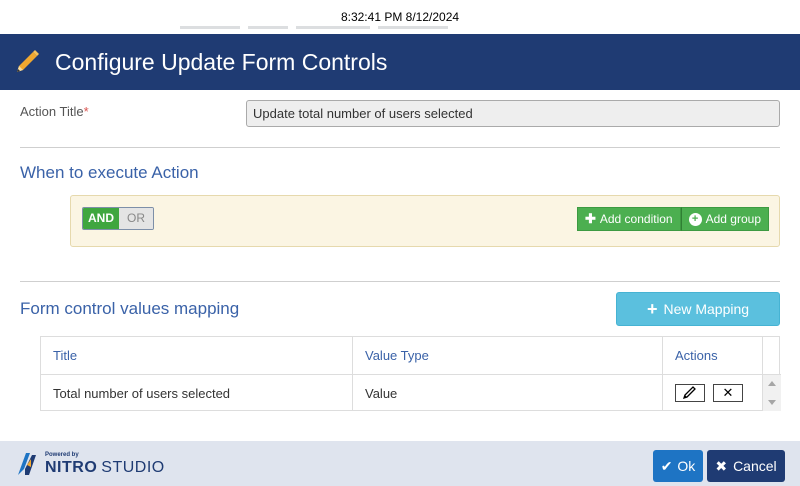  I want to click on table-row: Total number of users selected Value ✕, so click(411, 393).